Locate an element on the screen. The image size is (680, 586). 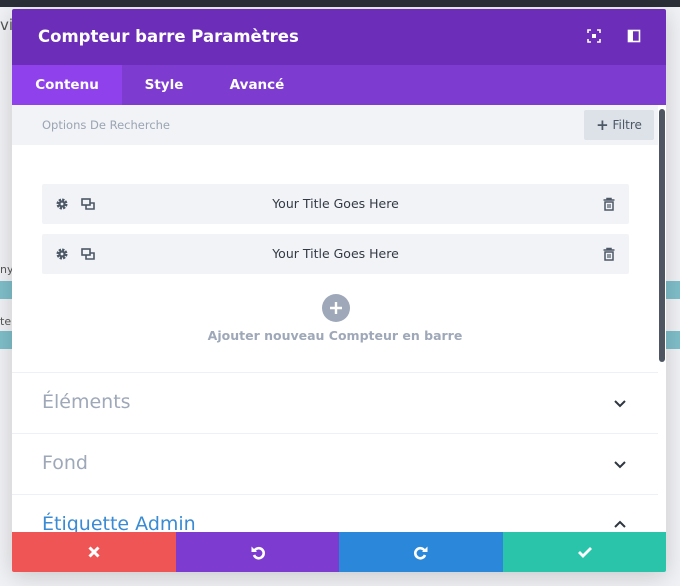
sidebar-toggle-icon is located at coordinates (634, 36).